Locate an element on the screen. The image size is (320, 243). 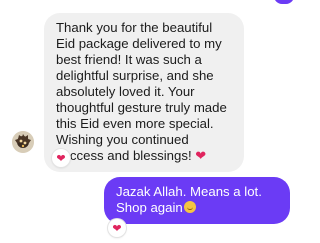
previous-message-bubble is located at coordinates (284, 2).